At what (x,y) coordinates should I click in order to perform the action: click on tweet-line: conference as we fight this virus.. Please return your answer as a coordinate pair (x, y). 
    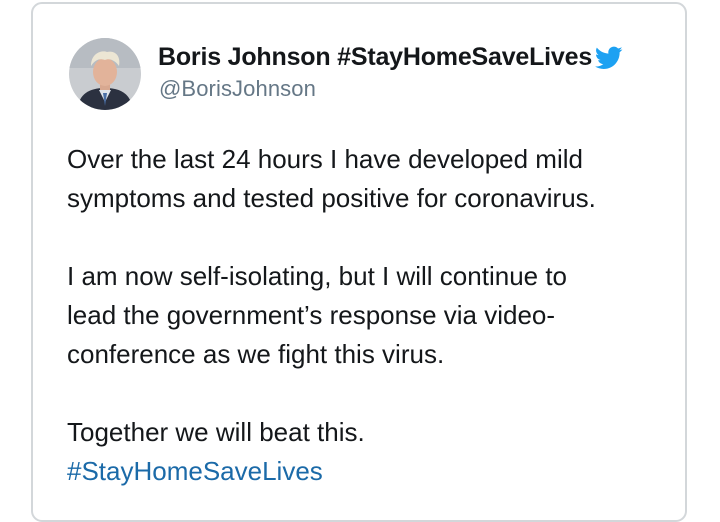
    Looking at the image, I should click on (256, 354).